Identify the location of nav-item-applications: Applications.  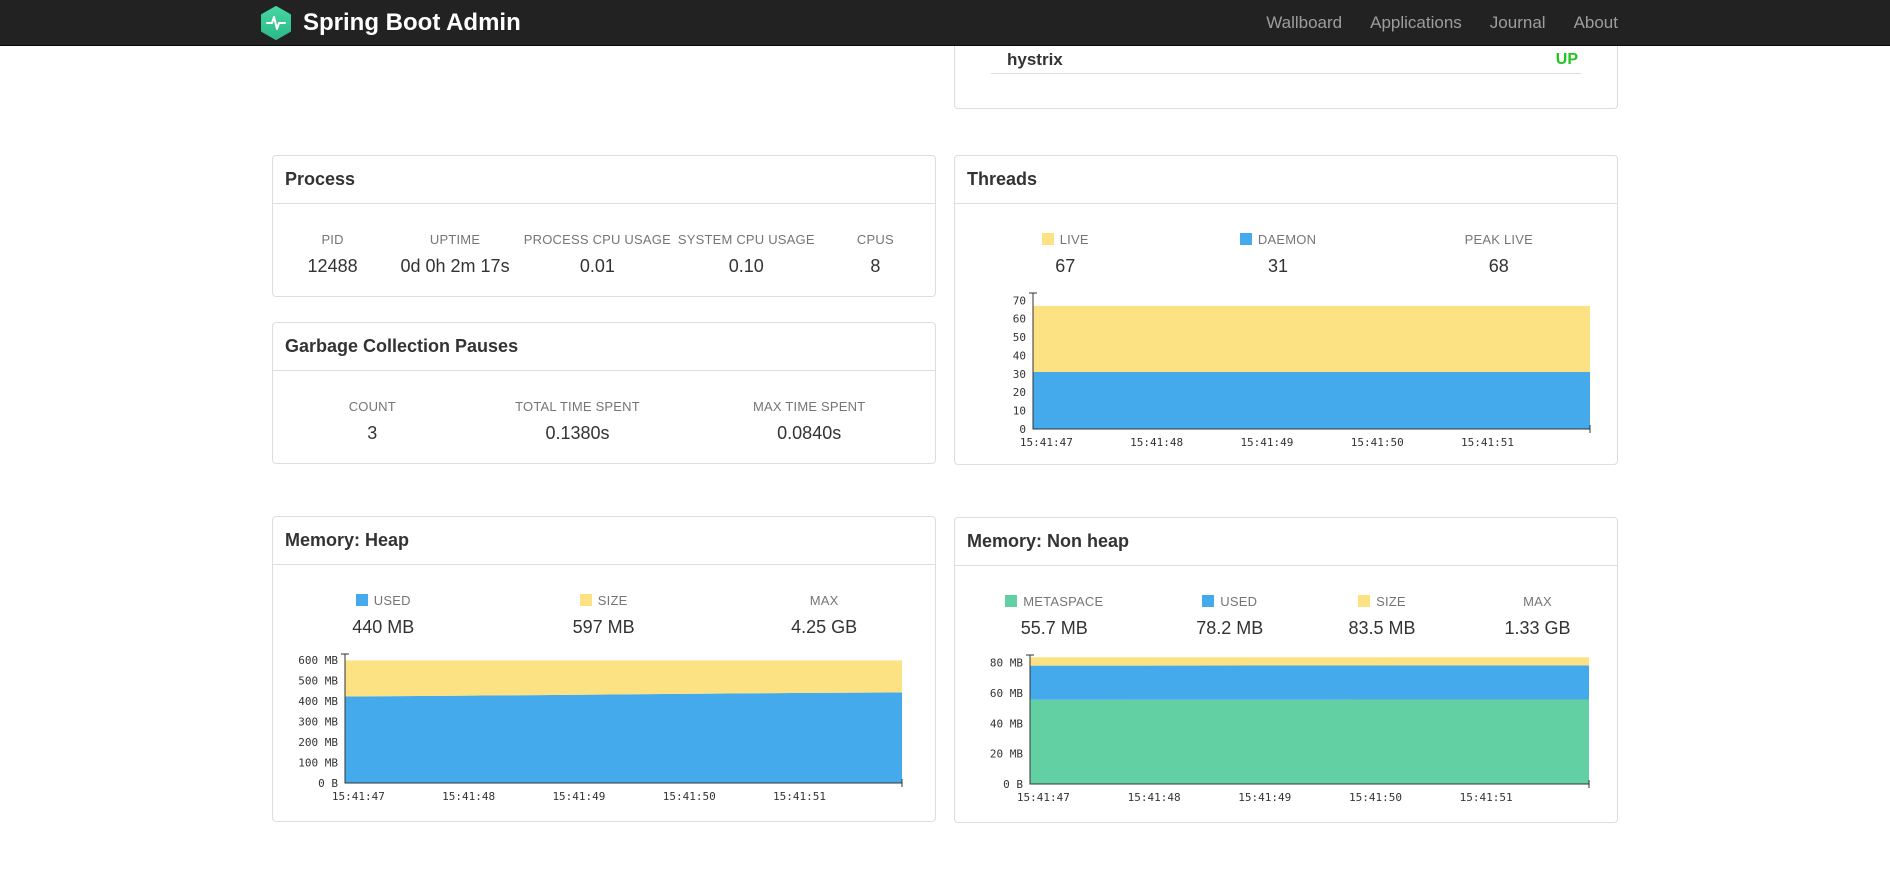
(1416, 23).